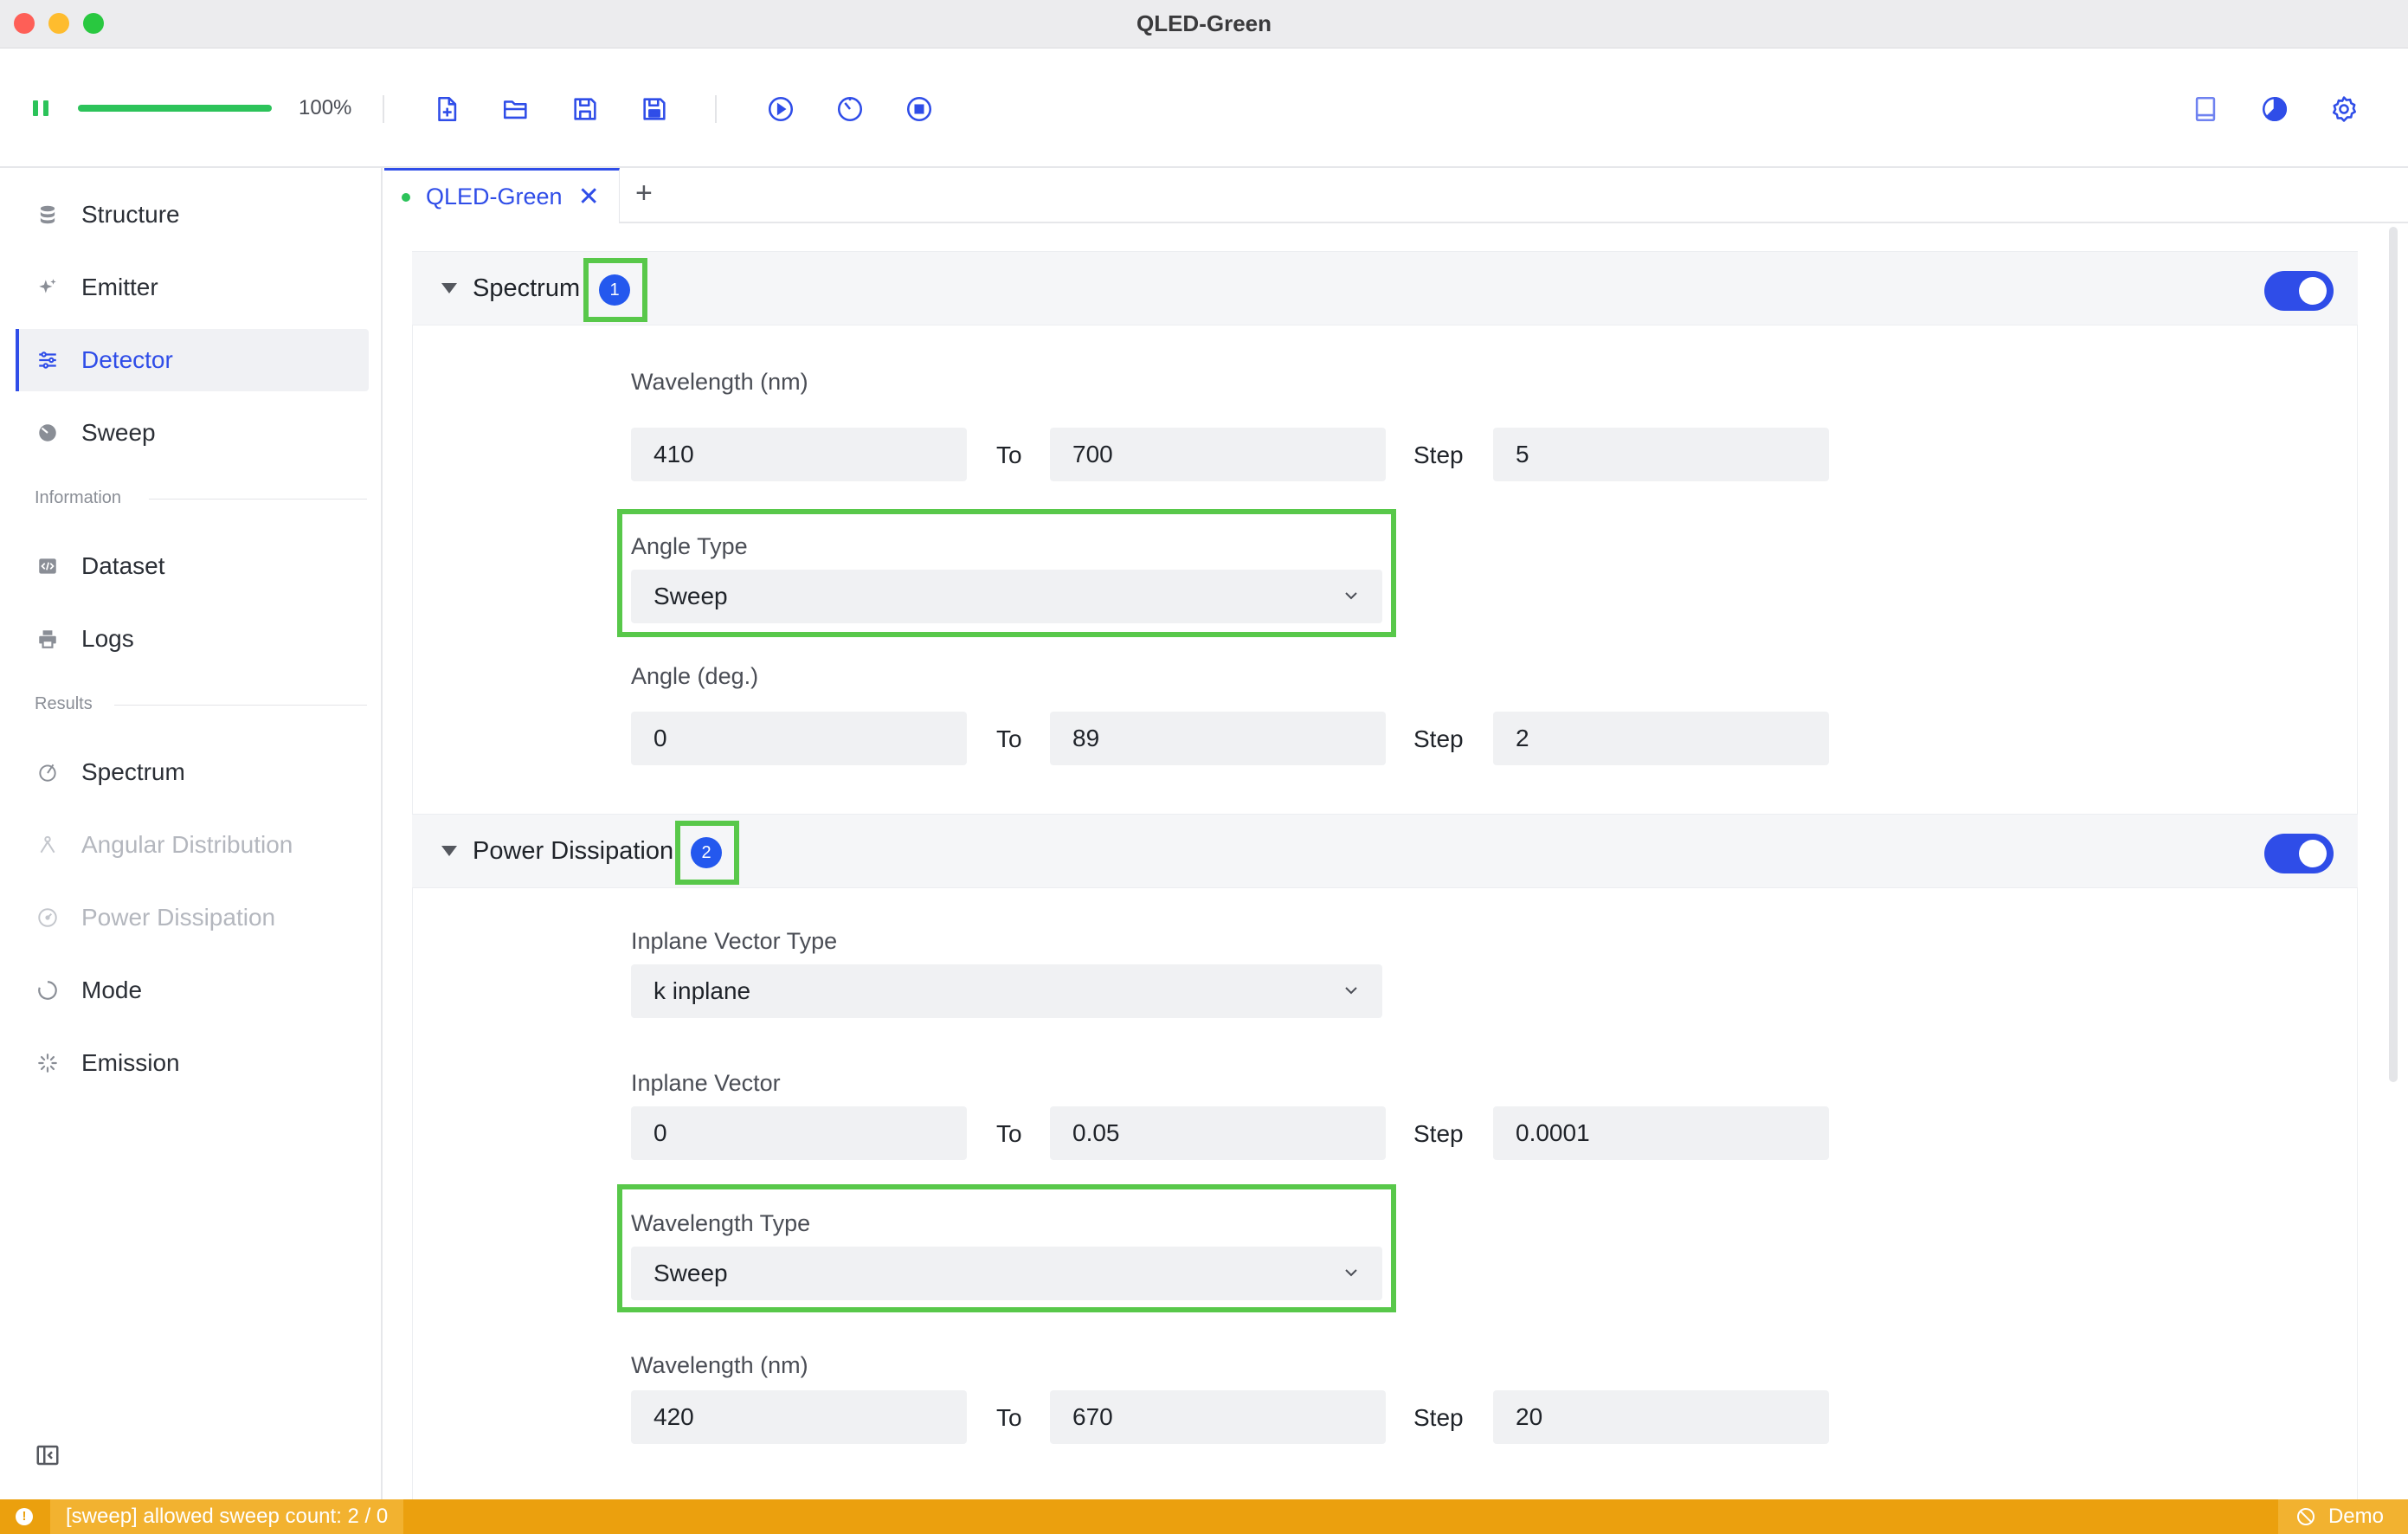 The width and height of the screenshot is (2408, 1534). Describe the element at coordinates (446, 109) in the screenshot. I see `new-file-icon` at that location.